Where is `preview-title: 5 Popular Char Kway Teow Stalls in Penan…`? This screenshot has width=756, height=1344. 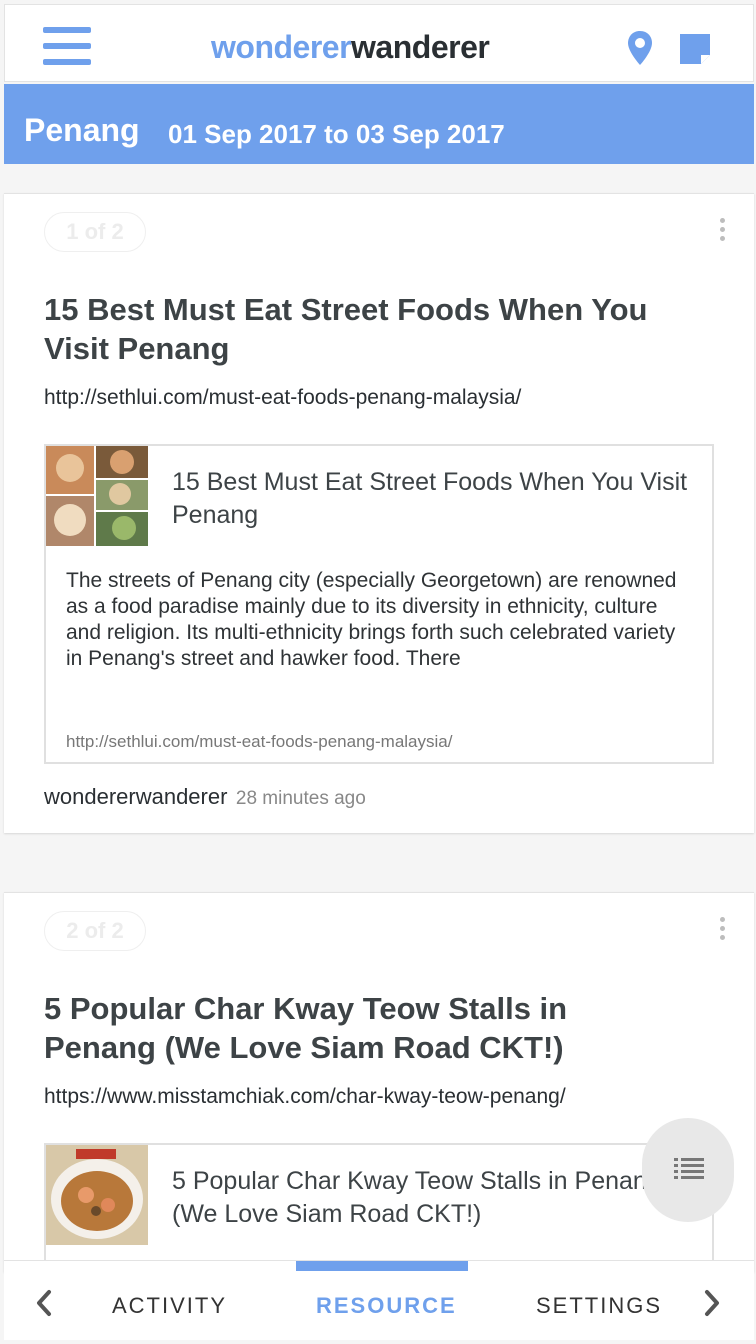
preview-title: 5 Popular Char Kway Teow Stalls in Penan… is located at coordinates (416, 1197).